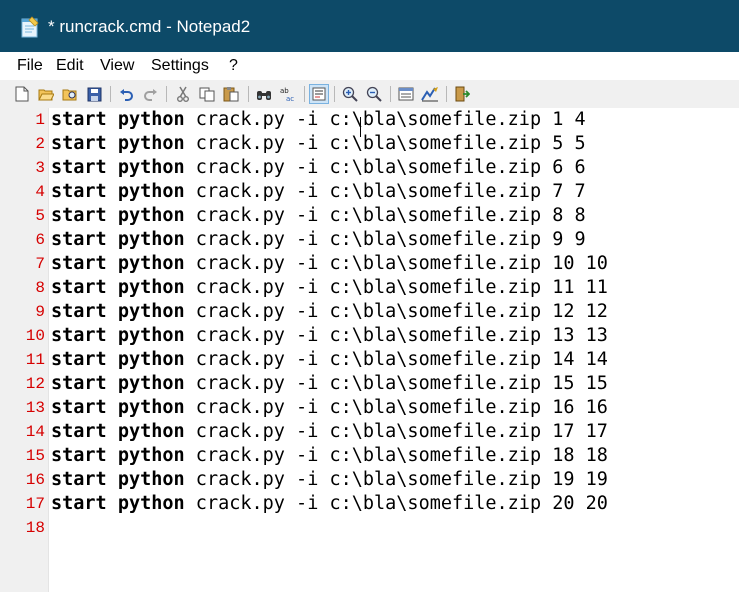 The height and width of the screenshot is (592, 739). Describe the element at coordinates (30, 27) in the screenshot. I see `notepad-app-icon` at that location.